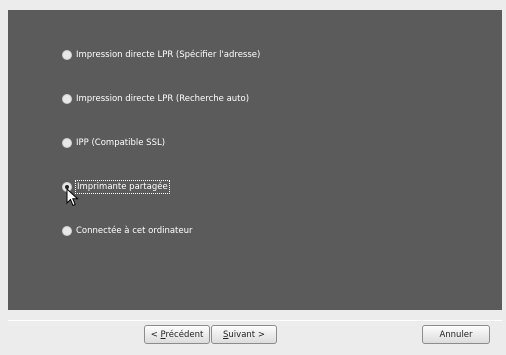 This screenshot has width=506, height=355. I want to click on next-button-text: uivant >, so click(246, 335).